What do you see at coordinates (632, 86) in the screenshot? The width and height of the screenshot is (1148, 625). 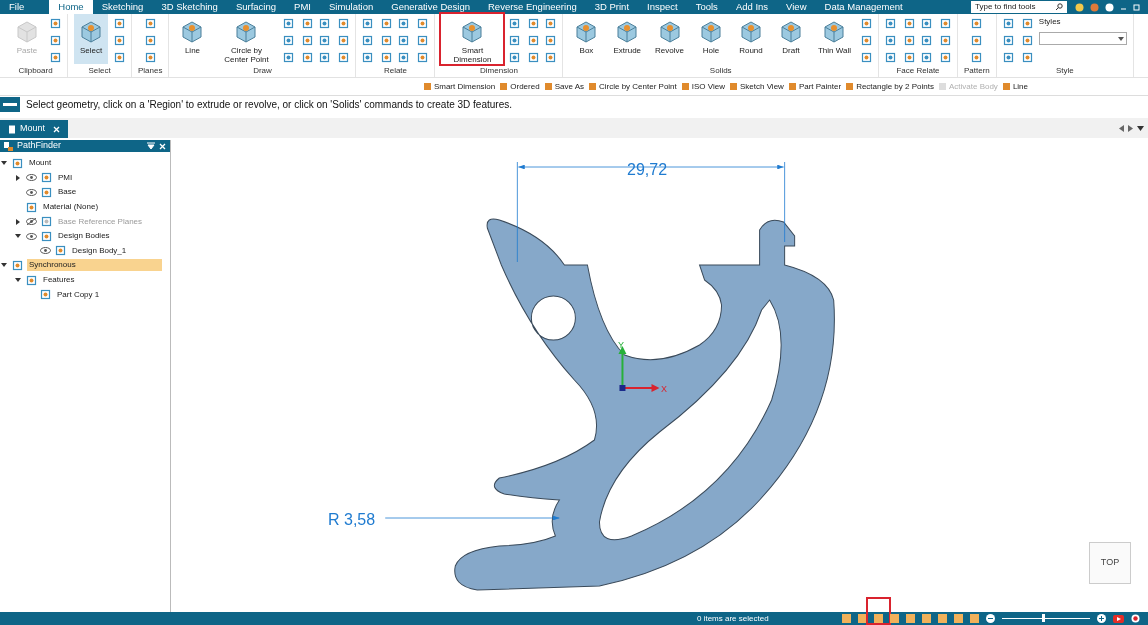 I see `toolbar-button: Circle by Center Point` at bounding box center [632, 86].